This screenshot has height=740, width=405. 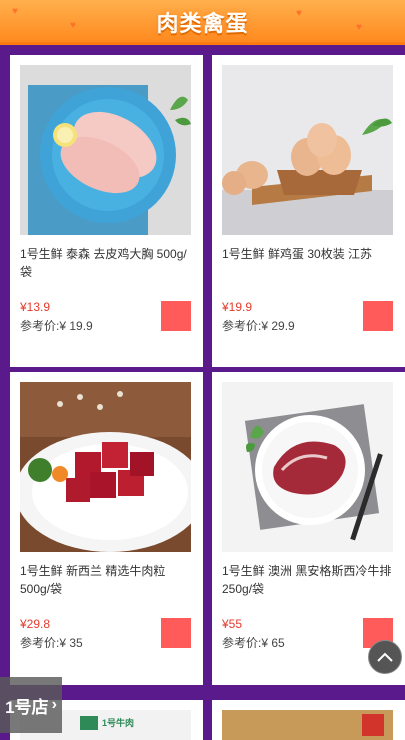 I want to click on store-logo-label: 1号店, so click(x=27, y=707).